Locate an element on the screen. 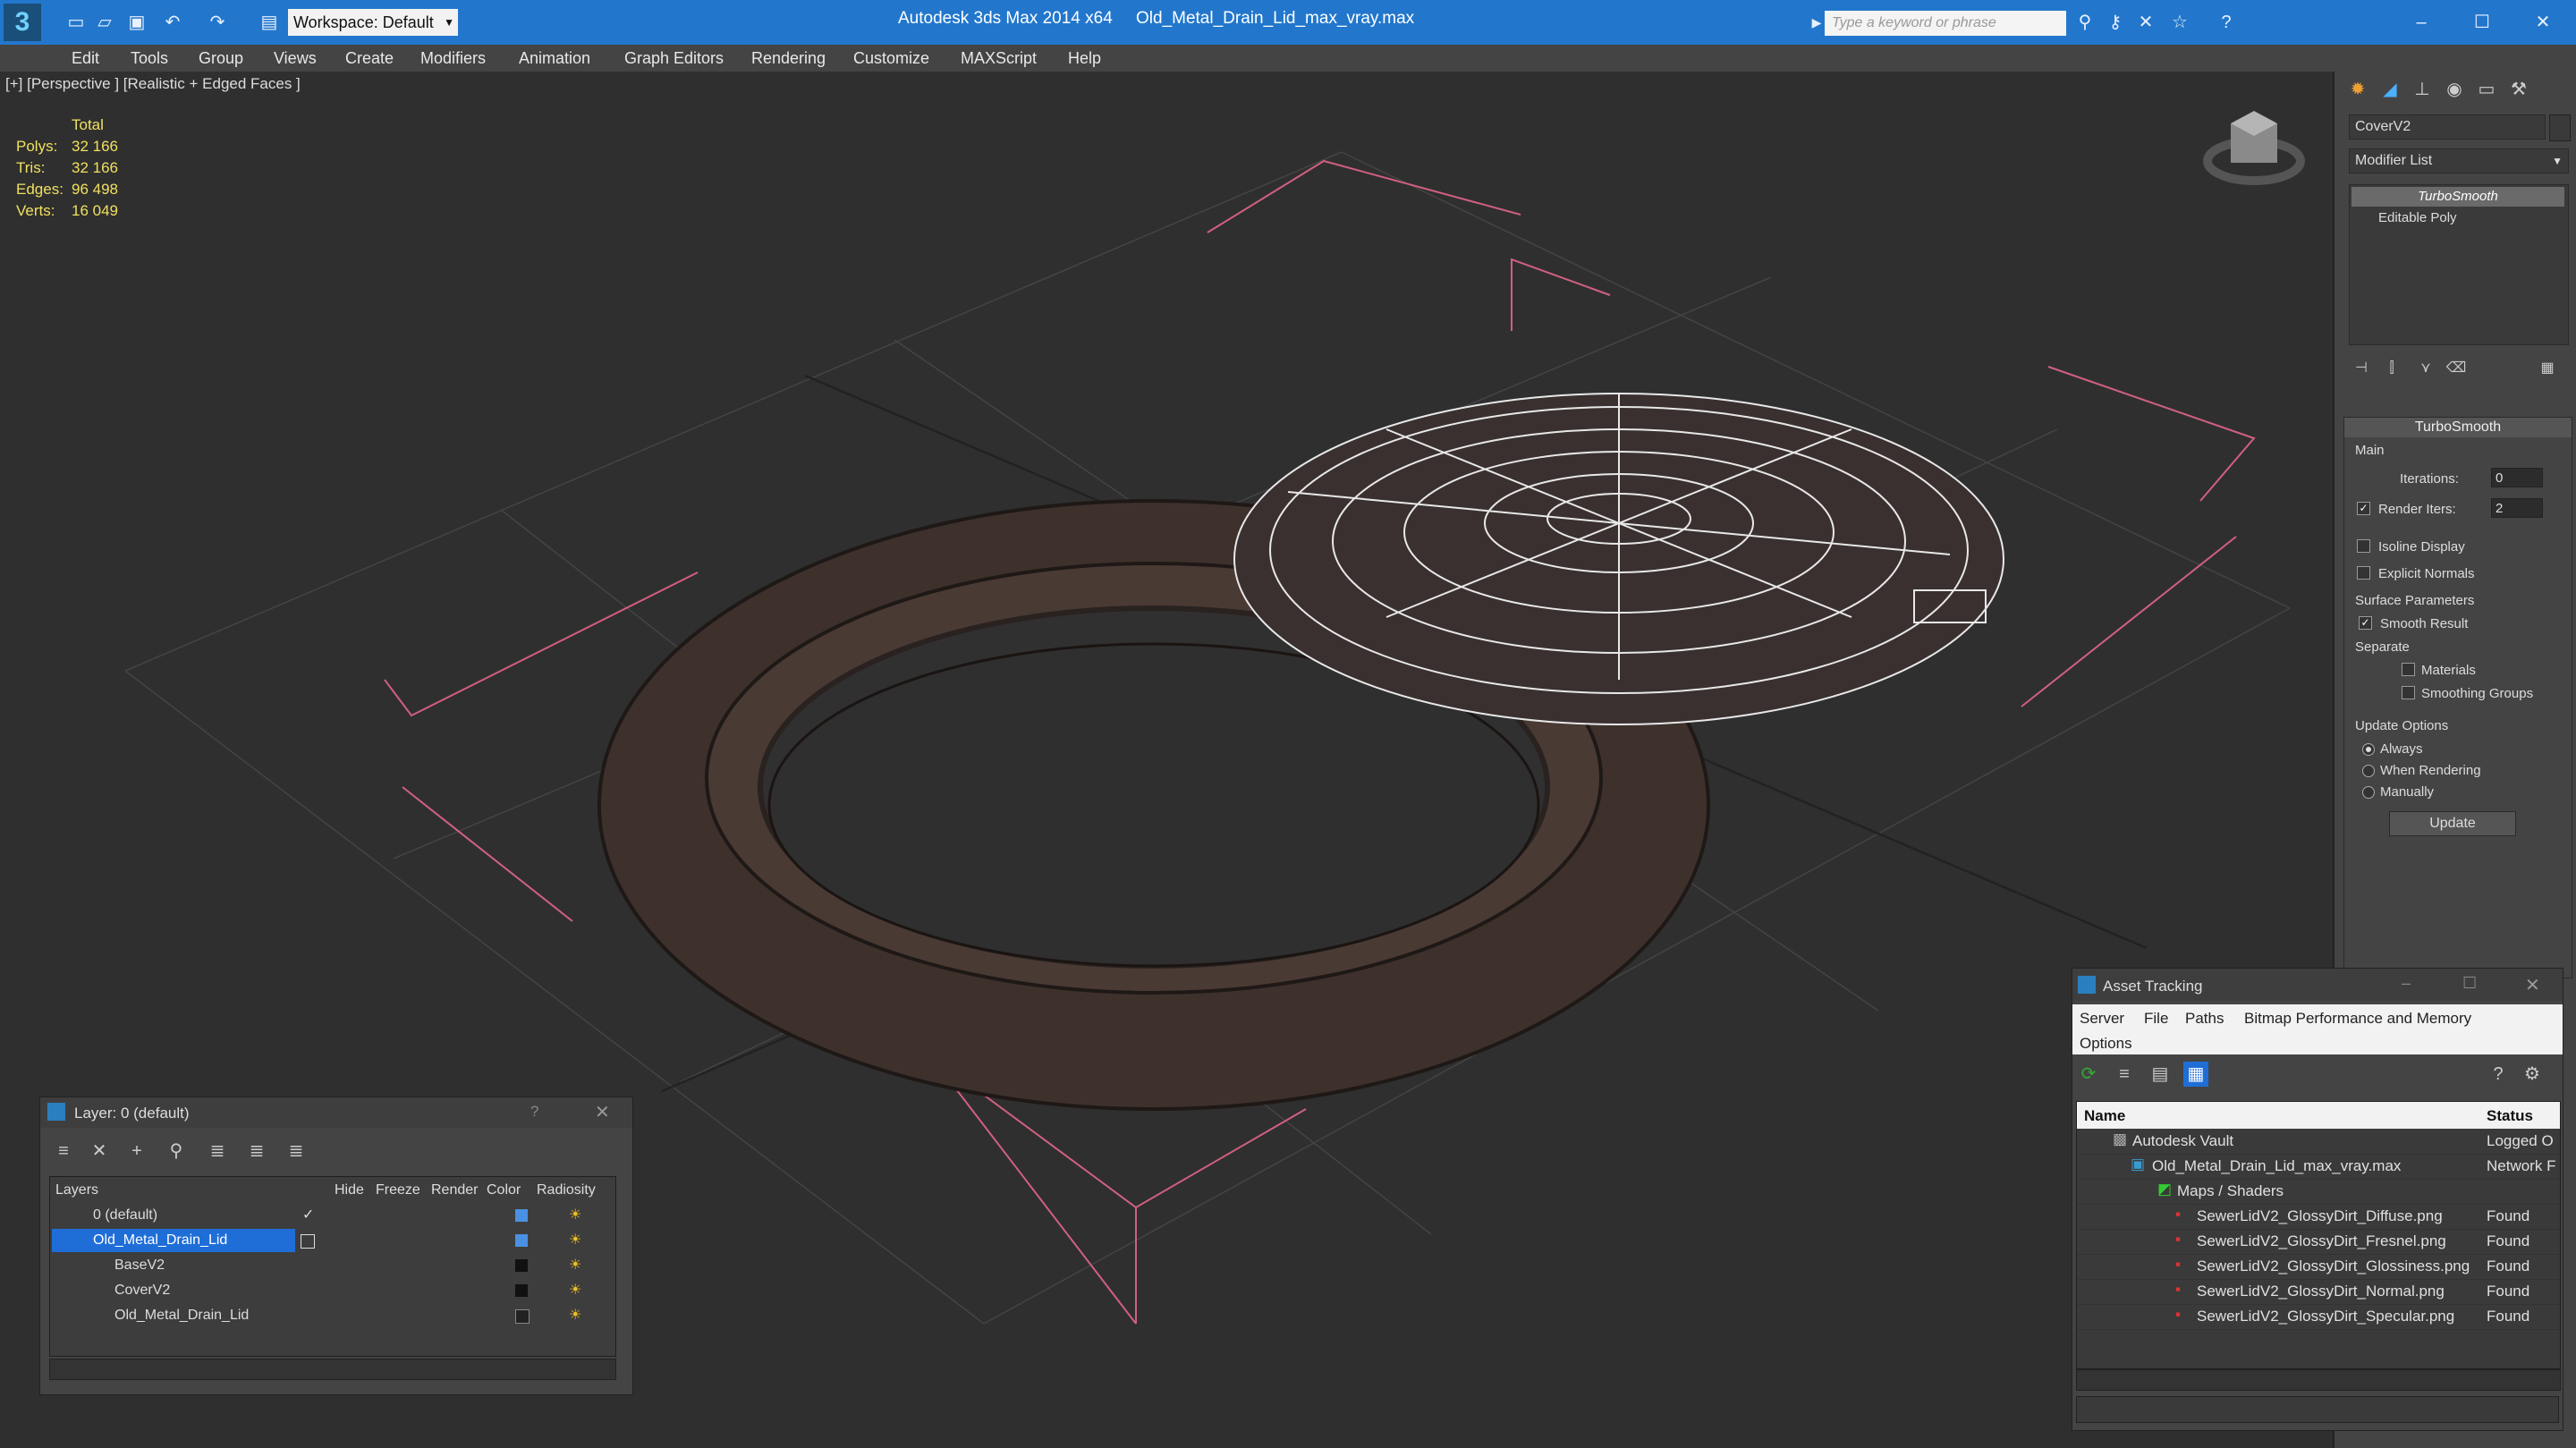 The height and width of the screenshot is (1448, 2576). asset-path-field is located at coordinates (2317, 1409).